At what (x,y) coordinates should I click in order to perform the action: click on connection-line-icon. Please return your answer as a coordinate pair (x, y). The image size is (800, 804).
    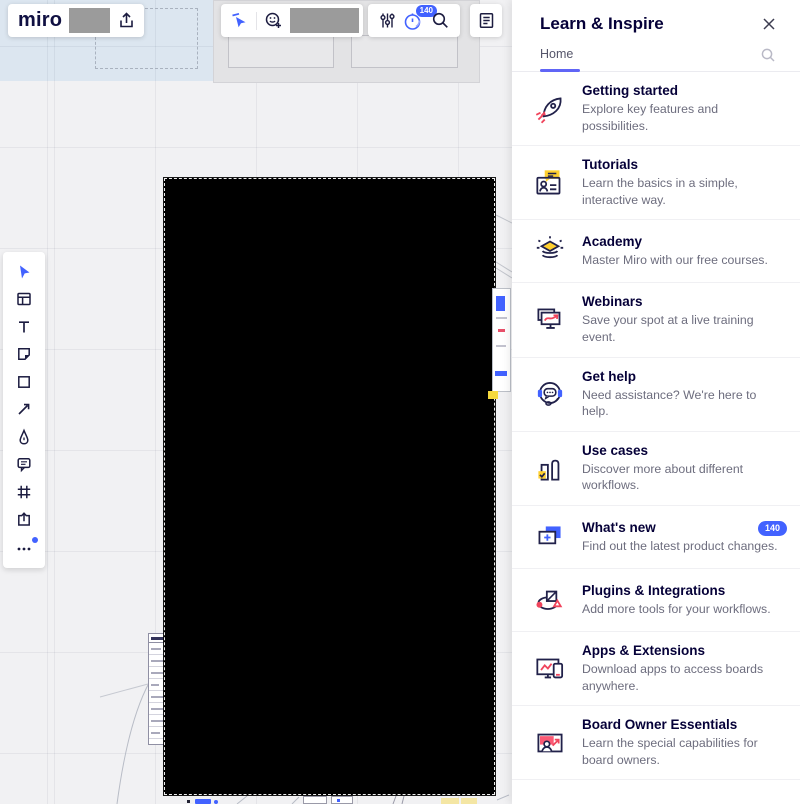
    Looking at the image, I should click on (24, 409).